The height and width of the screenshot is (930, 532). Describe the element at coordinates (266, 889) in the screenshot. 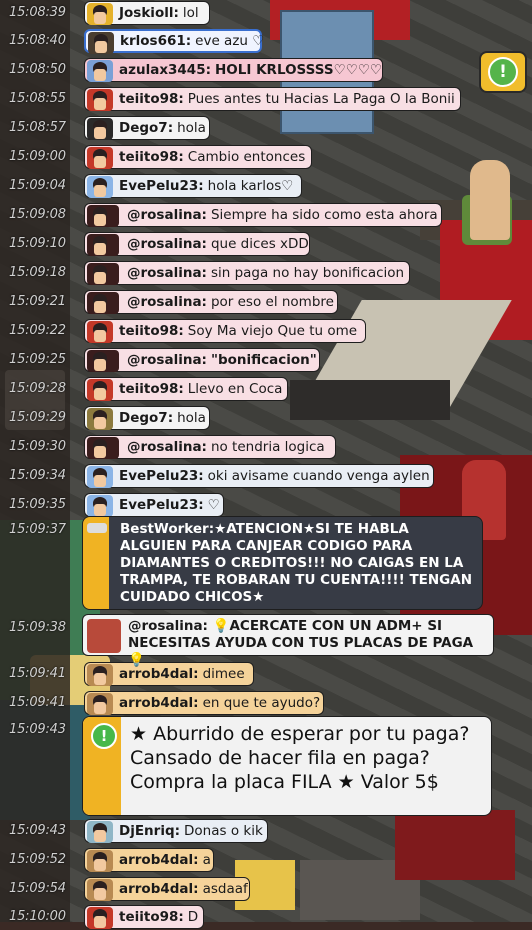

I see `chat-row: 15:09:54 arrob4dal: asdaaf` at that location.